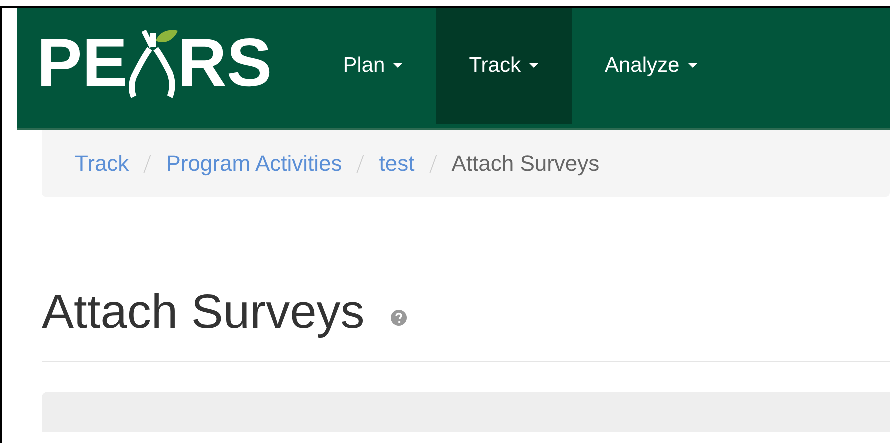 The width and height of the screenshot is (890, 443). Describe the element at coordinates (398, 318) in the screenshot. I see `help-icon` at that location.